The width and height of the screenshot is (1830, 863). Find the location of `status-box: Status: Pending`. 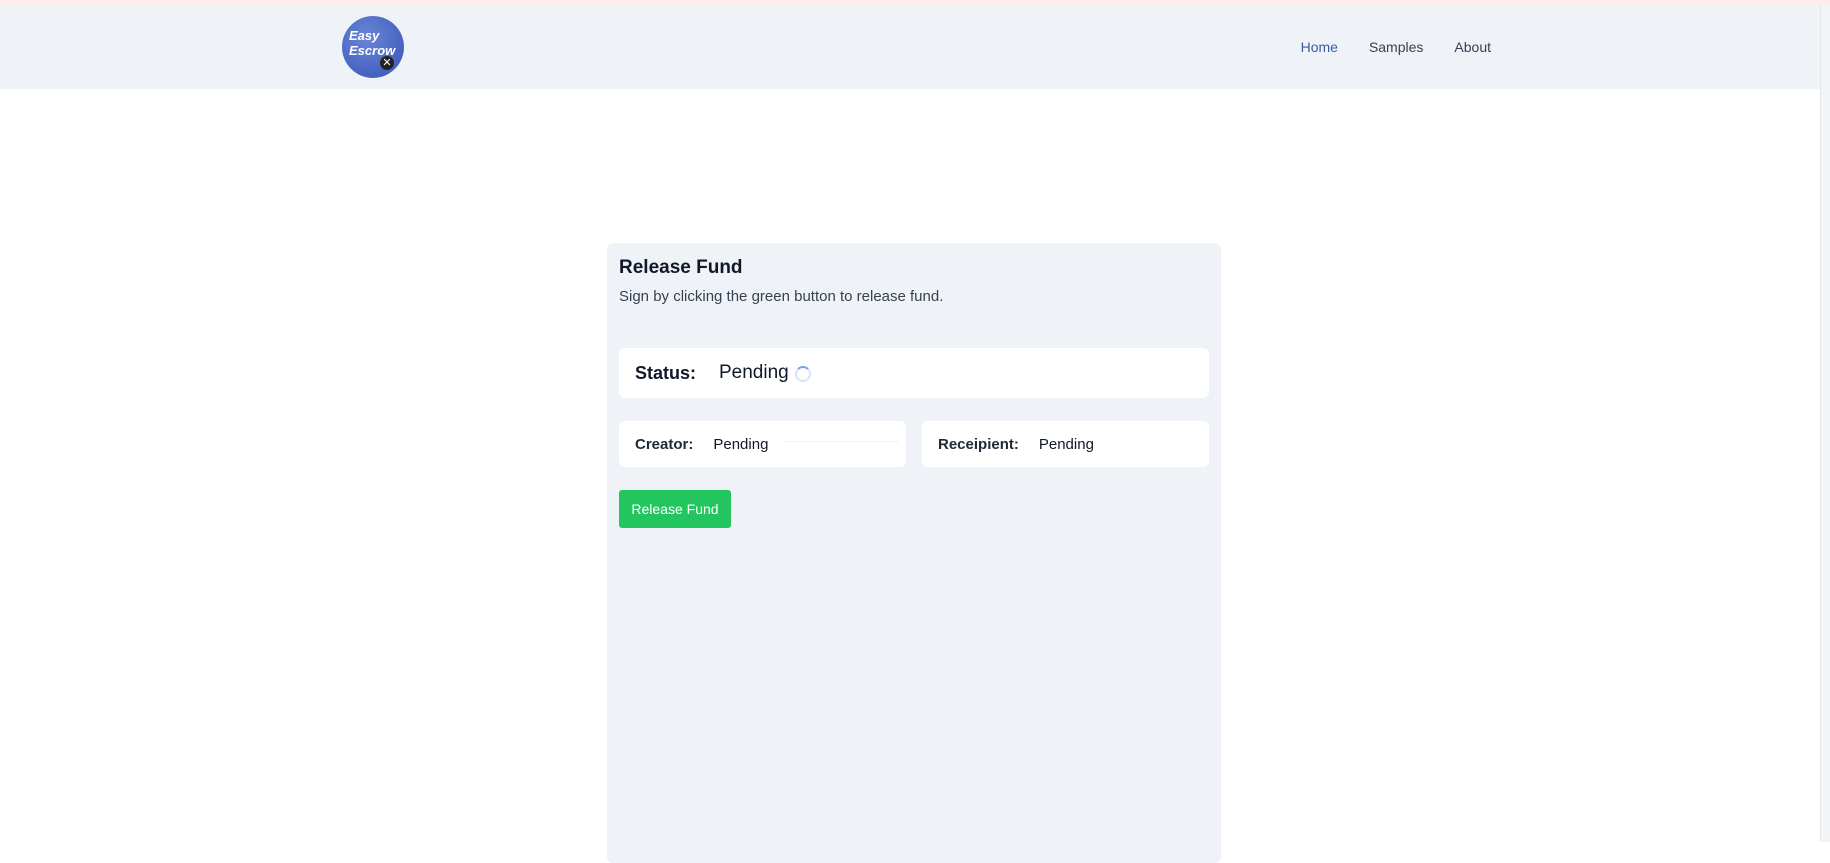

status-box: Status: Pending is located at coordinates (914, 373).